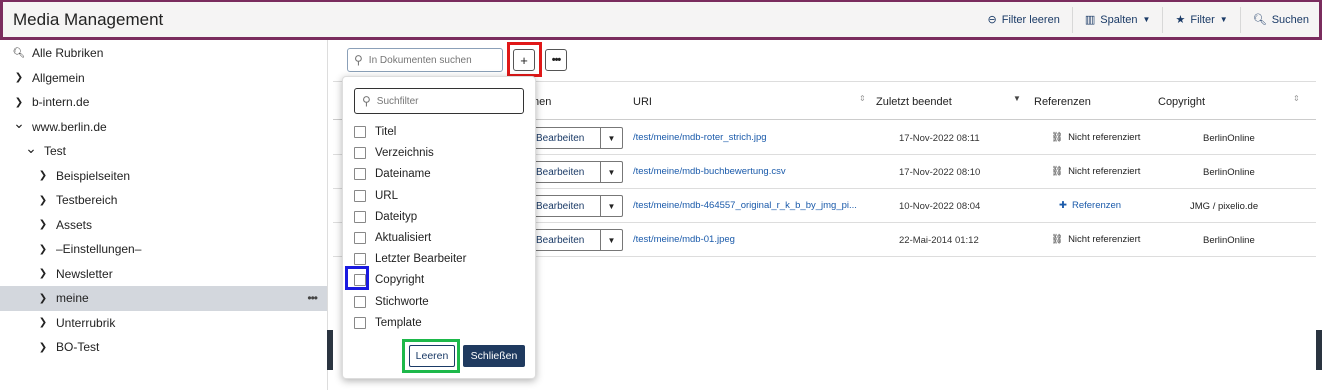 This screenshot has height=390, width=1322. Describe the element at coordinates (61, 102) in the screenshot. I see `sidebar-item-label: b-intern.de` at that location.